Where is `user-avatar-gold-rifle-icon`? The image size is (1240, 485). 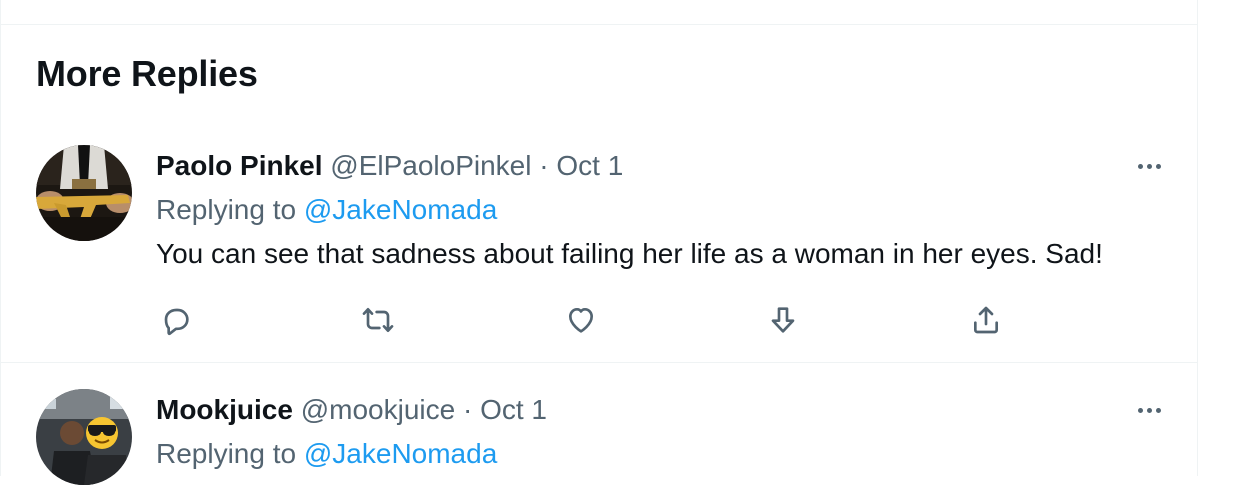
user-avatar-gold-rifle-icon is located at coordinates (84, 193).